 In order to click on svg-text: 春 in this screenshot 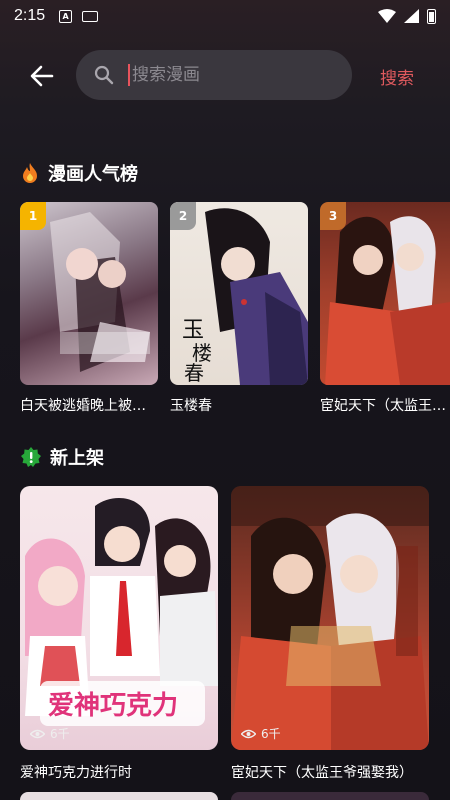, I will do `click(194, 373)`.